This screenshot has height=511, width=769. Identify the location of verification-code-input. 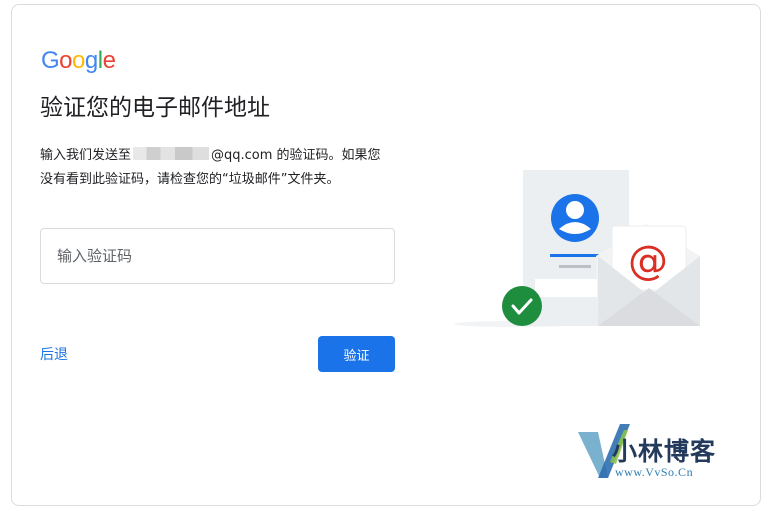
(217, 256).